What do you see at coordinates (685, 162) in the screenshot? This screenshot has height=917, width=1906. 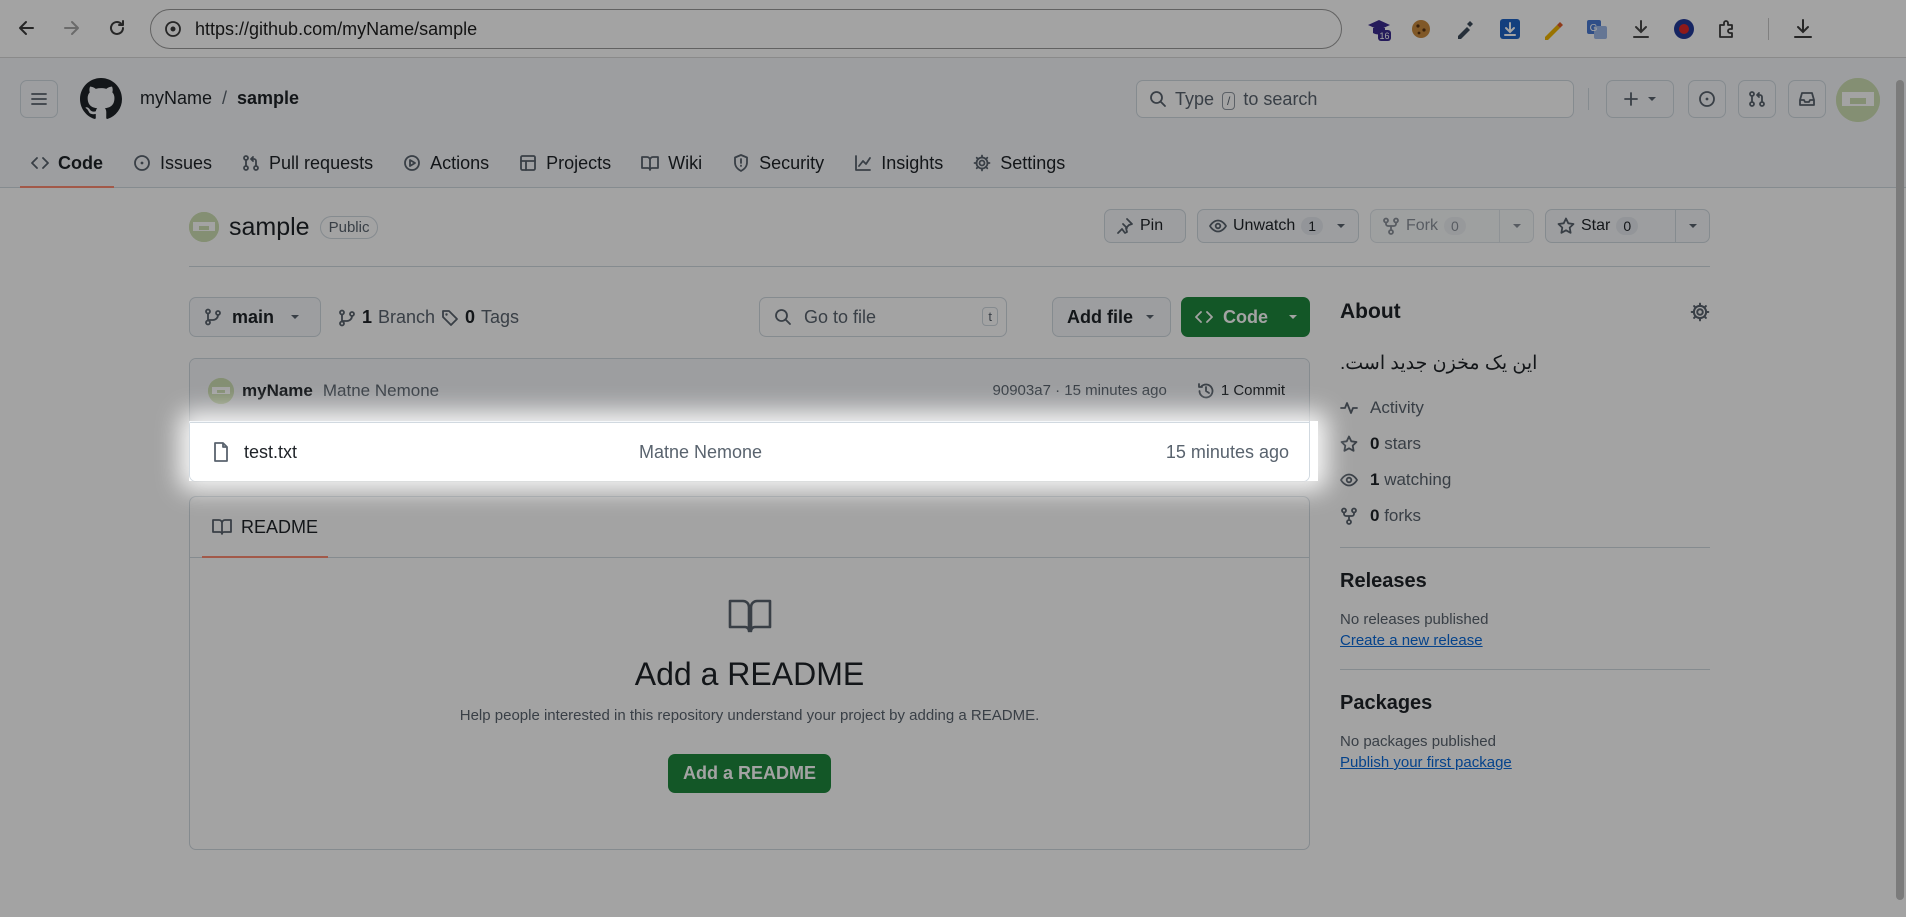 I see `tab-label: Wiki` at bounding box center [685, 162].